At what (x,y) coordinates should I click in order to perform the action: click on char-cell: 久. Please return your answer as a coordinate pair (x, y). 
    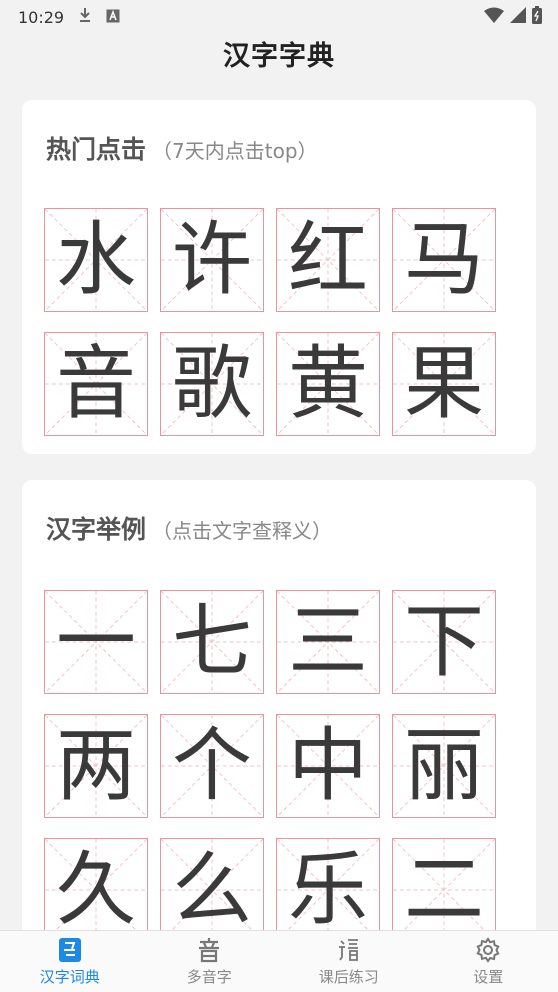
    Looking at the image, I should click on (96, 890).